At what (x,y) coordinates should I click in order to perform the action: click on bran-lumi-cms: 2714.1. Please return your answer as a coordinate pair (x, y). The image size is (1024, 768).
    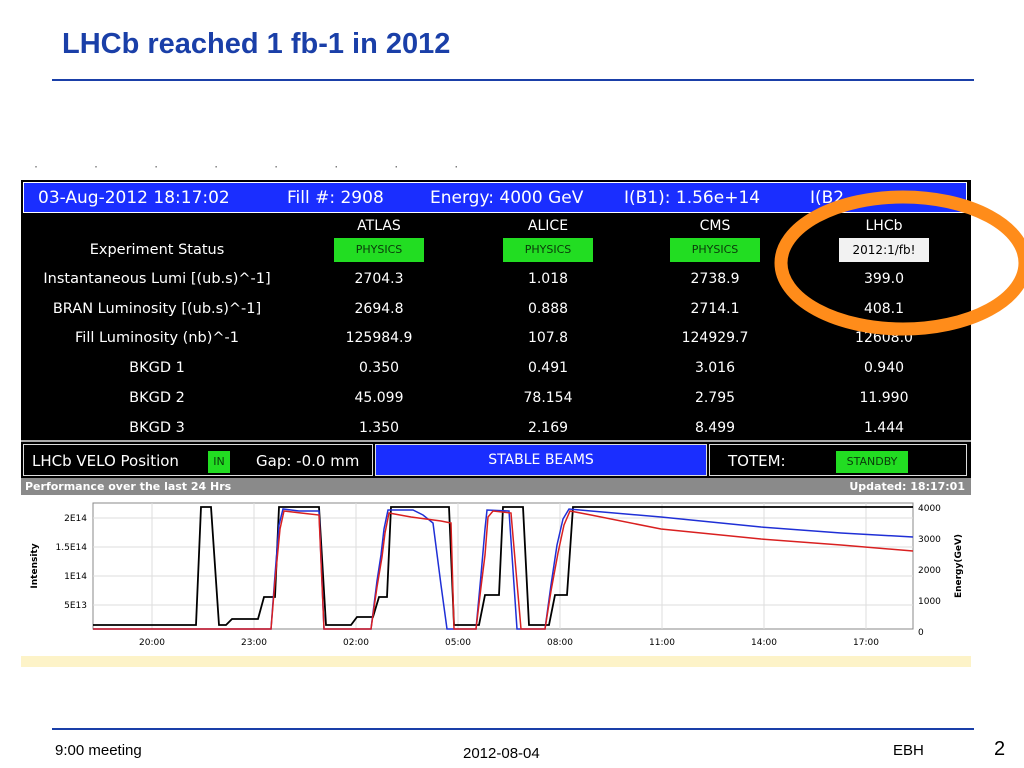
    Looking at the image, I should click on (715, 309).